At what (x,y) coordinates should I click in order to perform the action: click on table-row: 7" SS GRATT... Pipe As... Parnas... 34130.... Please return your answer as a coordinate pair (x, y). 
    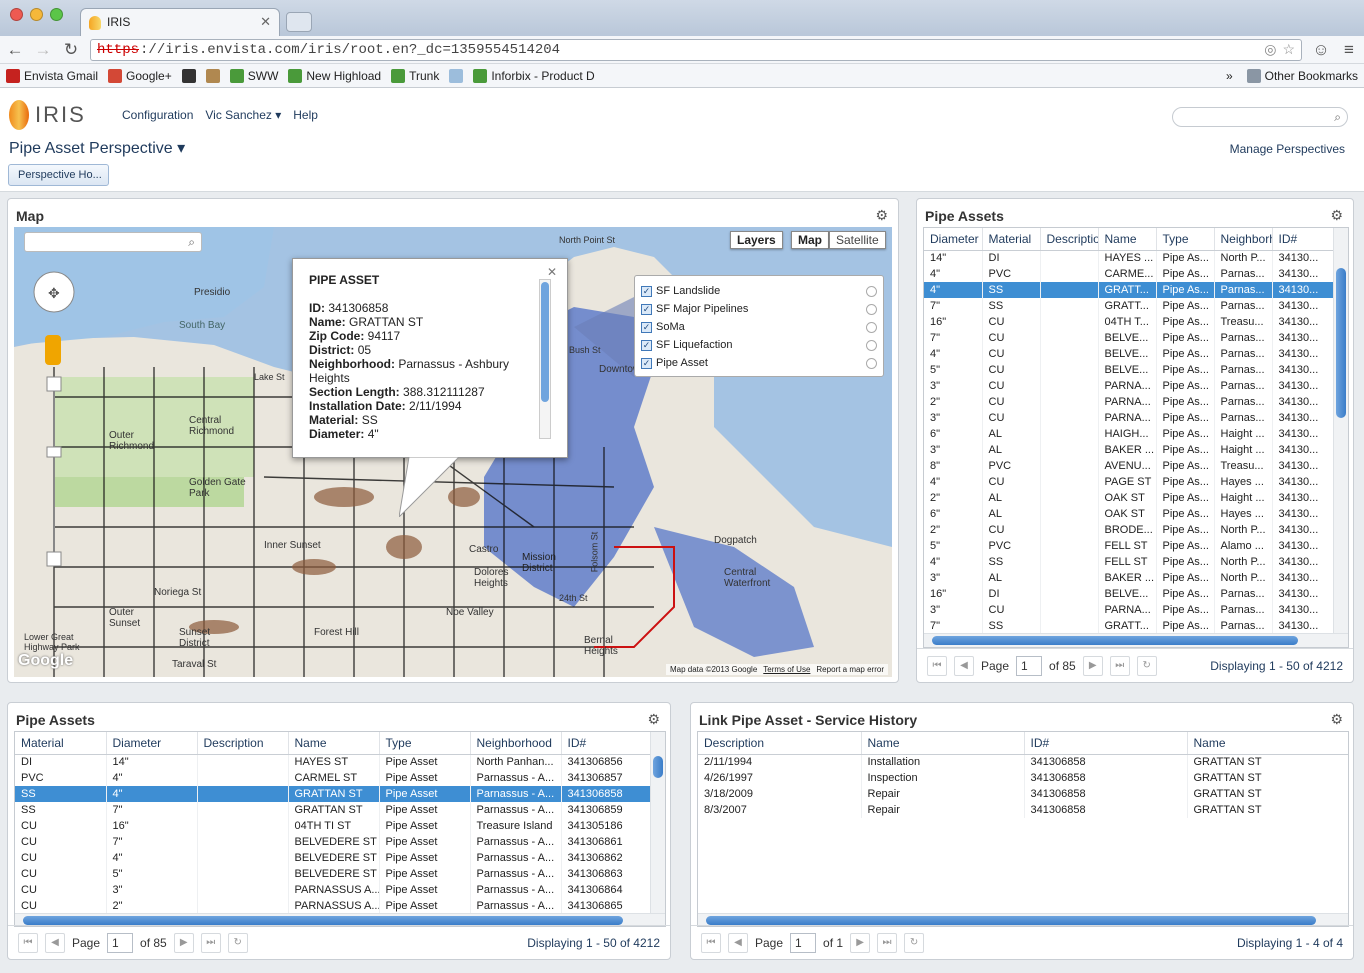
    Looking at the image, I should click on (1129, 306).